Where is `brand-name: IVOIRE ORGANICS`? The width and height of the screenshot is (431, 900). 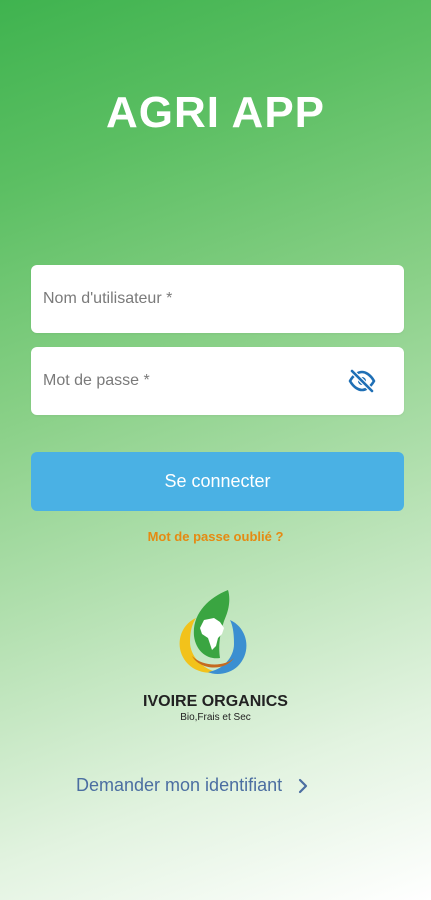
brand-name: IVOIRE ORGANICS is located at coordinates (215, 701).